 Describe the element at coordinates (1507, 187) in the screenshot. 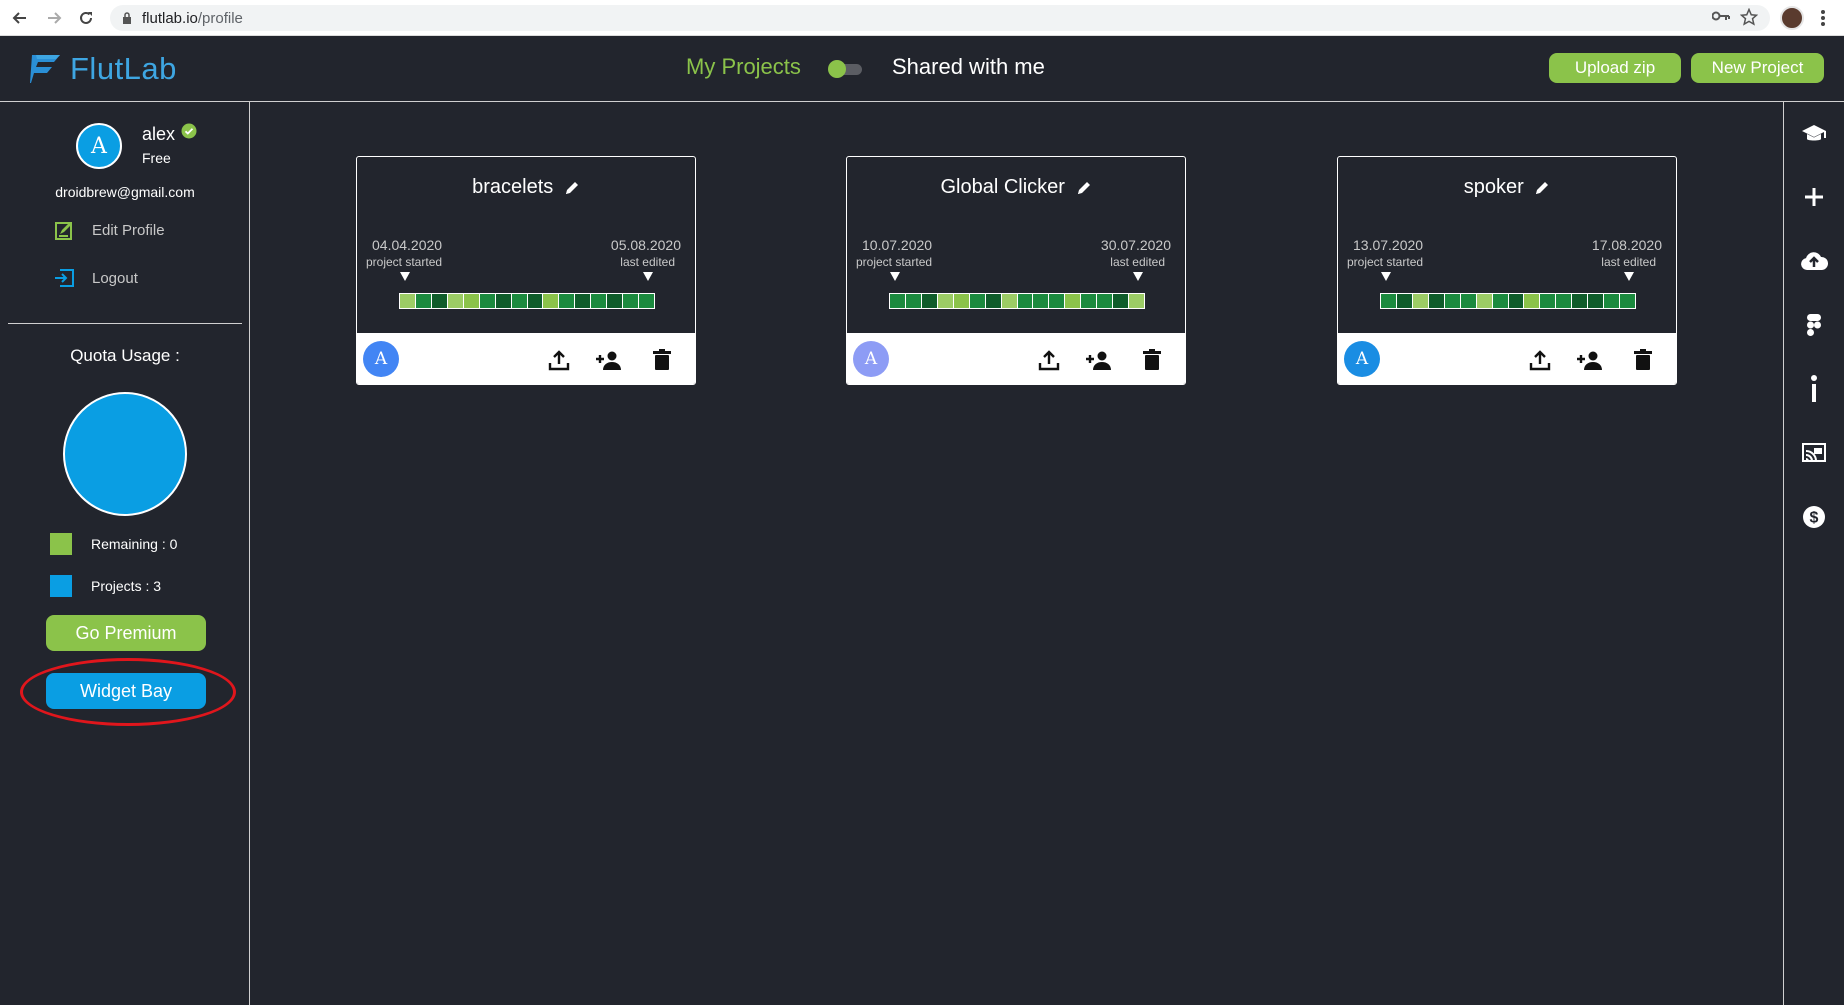

I see `project-title: spoker` at that location.